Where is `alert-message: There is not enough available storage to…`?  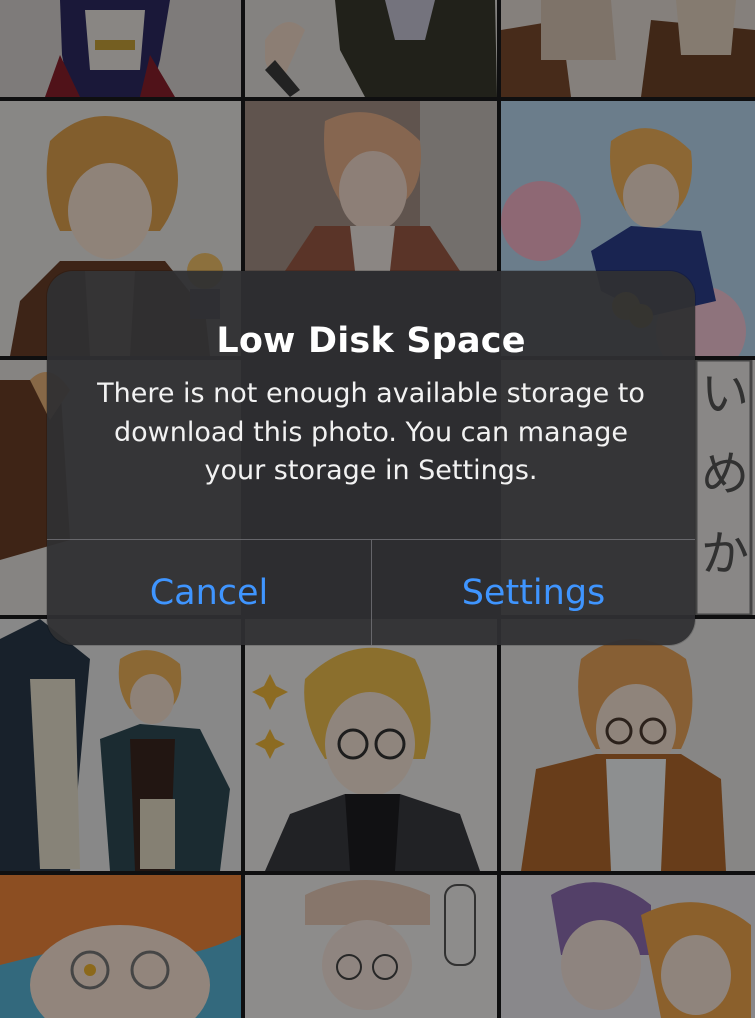
alert-message: There is not enough available storage to… is located at coordinates (371, 432).